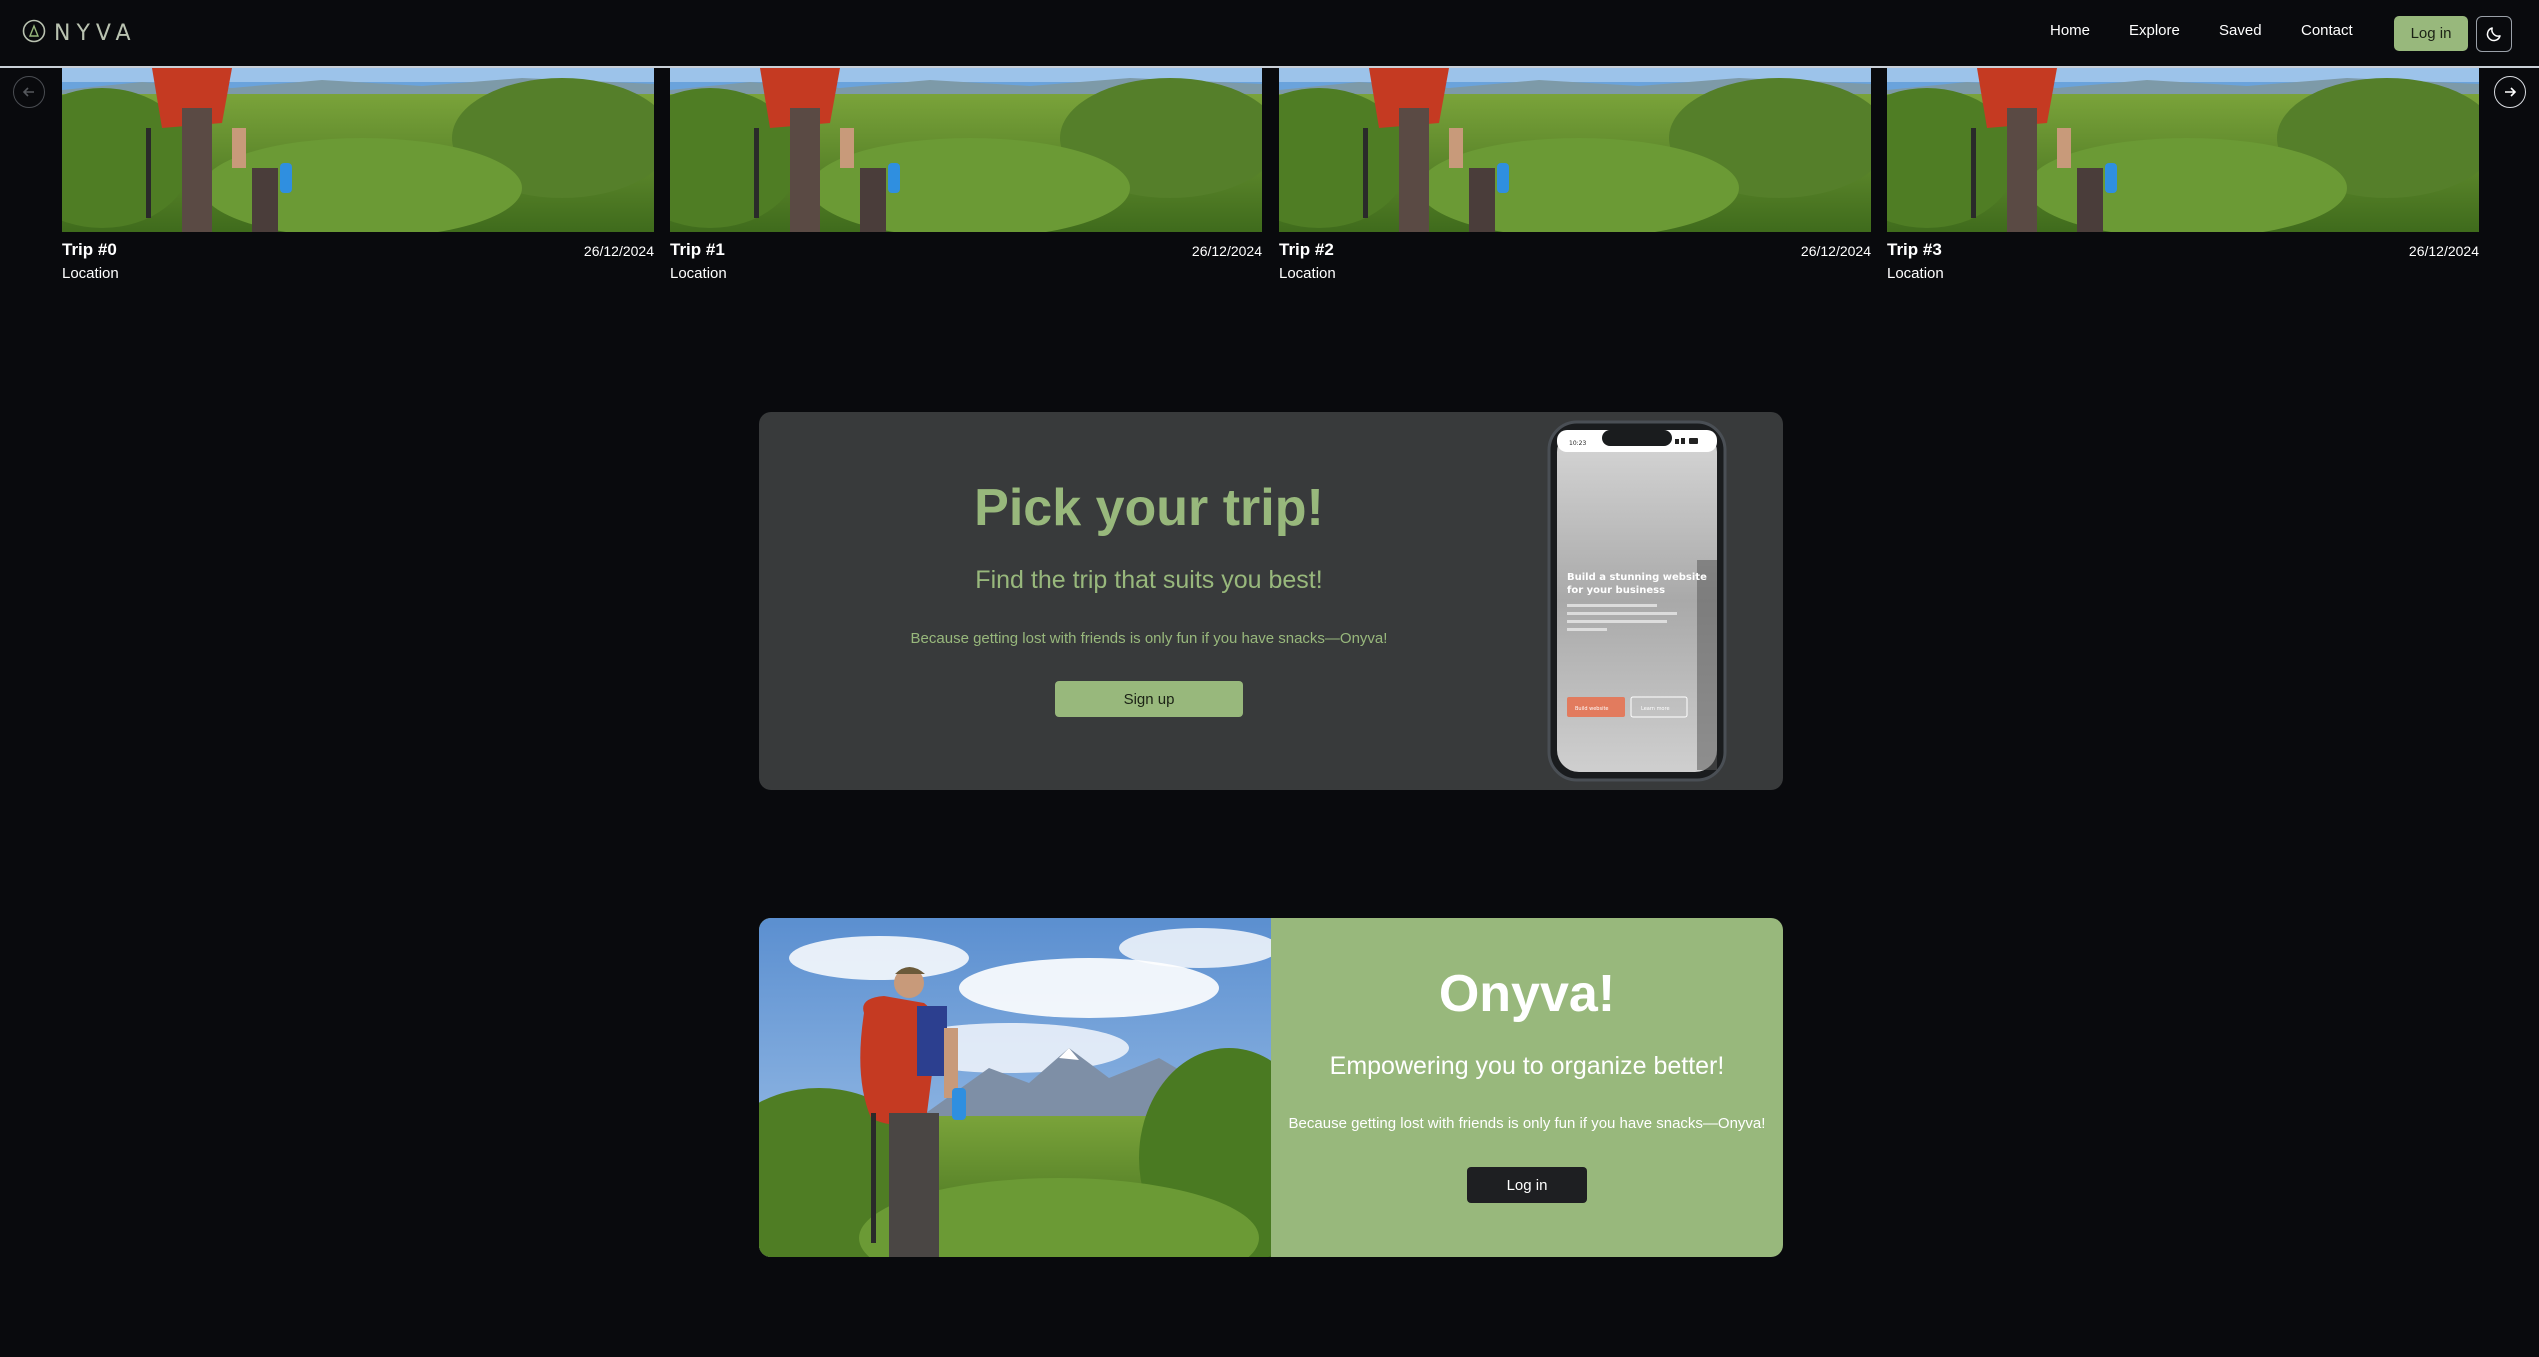 The image size is (2539, 1357). Describe the element at coordinates (1592, 709) in the screenshot. I see `svg-text: Build website` at that location.